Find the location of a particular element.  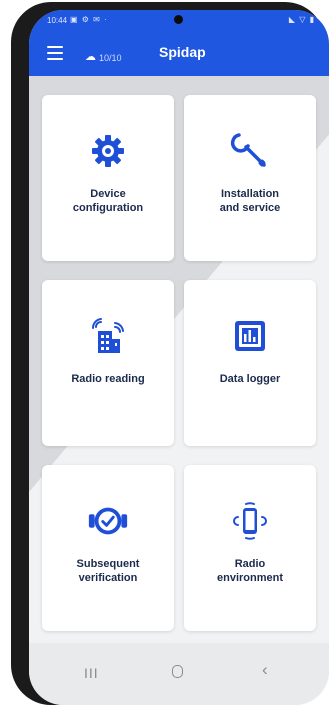

sync-count: 10/10 is located at coordinates (110, 57).